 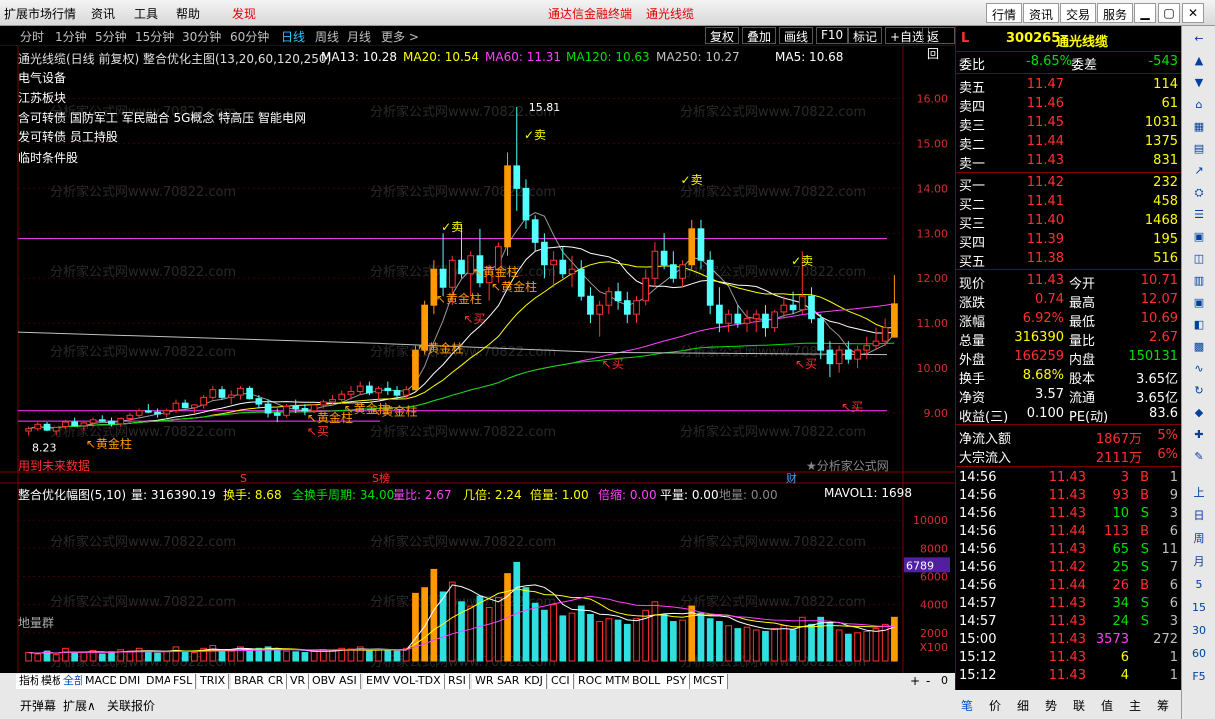 What do you see at coordinates (71, 36) in the screenshot?
I see `period-tab: 1分钟` at bounding box center [71, 36].